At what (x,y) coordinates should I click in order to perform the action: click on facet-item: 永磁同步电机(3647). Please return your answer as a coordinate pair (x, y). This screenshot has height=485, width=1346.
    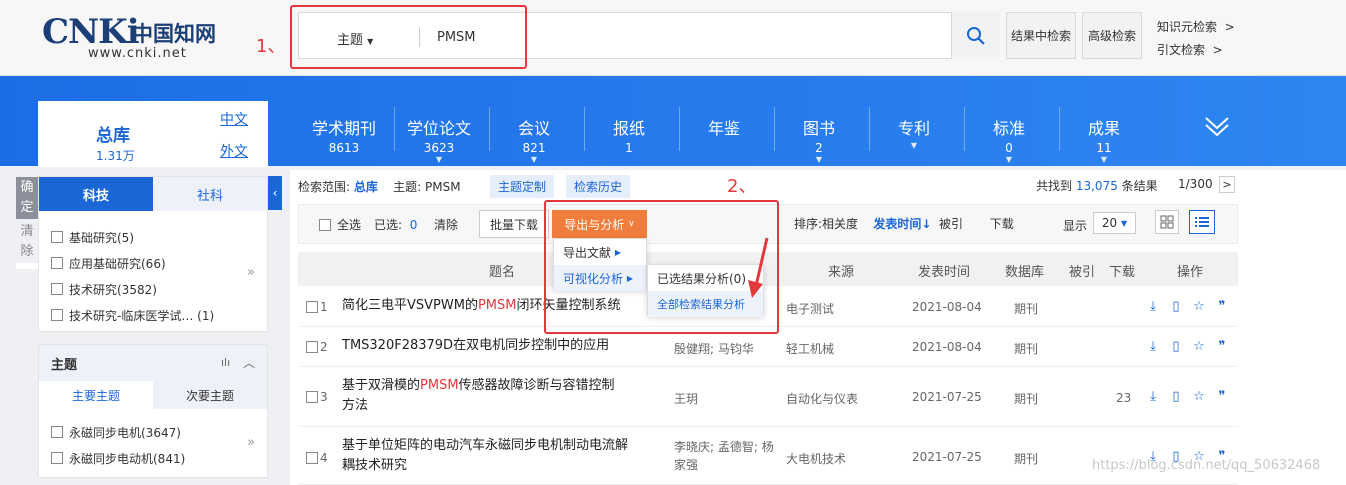
    Looking at the image, I should click on (153, 432).